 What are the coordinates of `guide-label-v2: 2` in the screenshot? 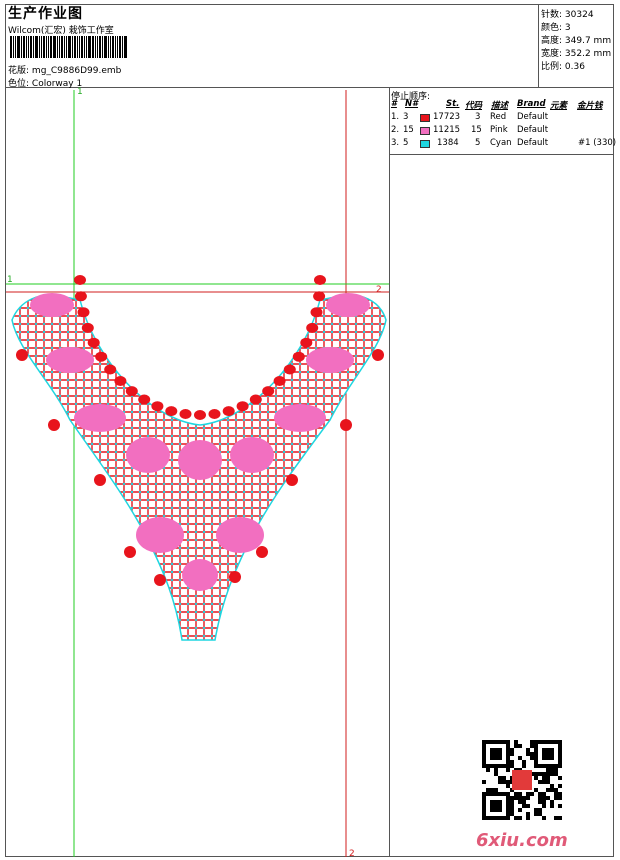 It's located at (352, 854).